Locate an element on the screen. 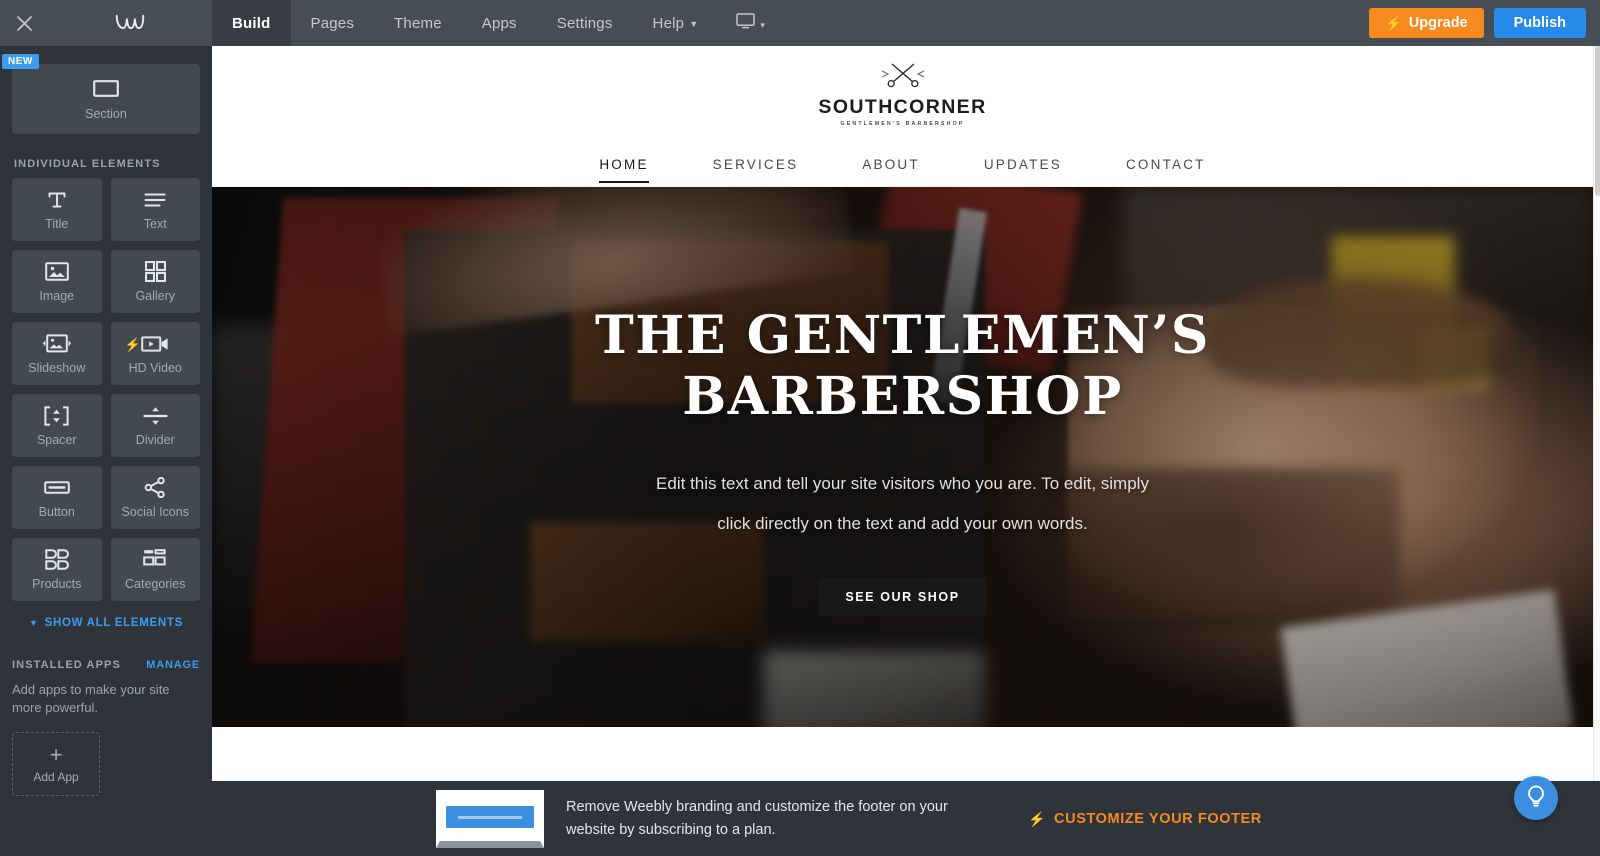 The height and width of the screenshot is (856, 1600). editor-nav: Build Pages Theme Apps Settings Help ▼ is located at coordinates (465, 23).